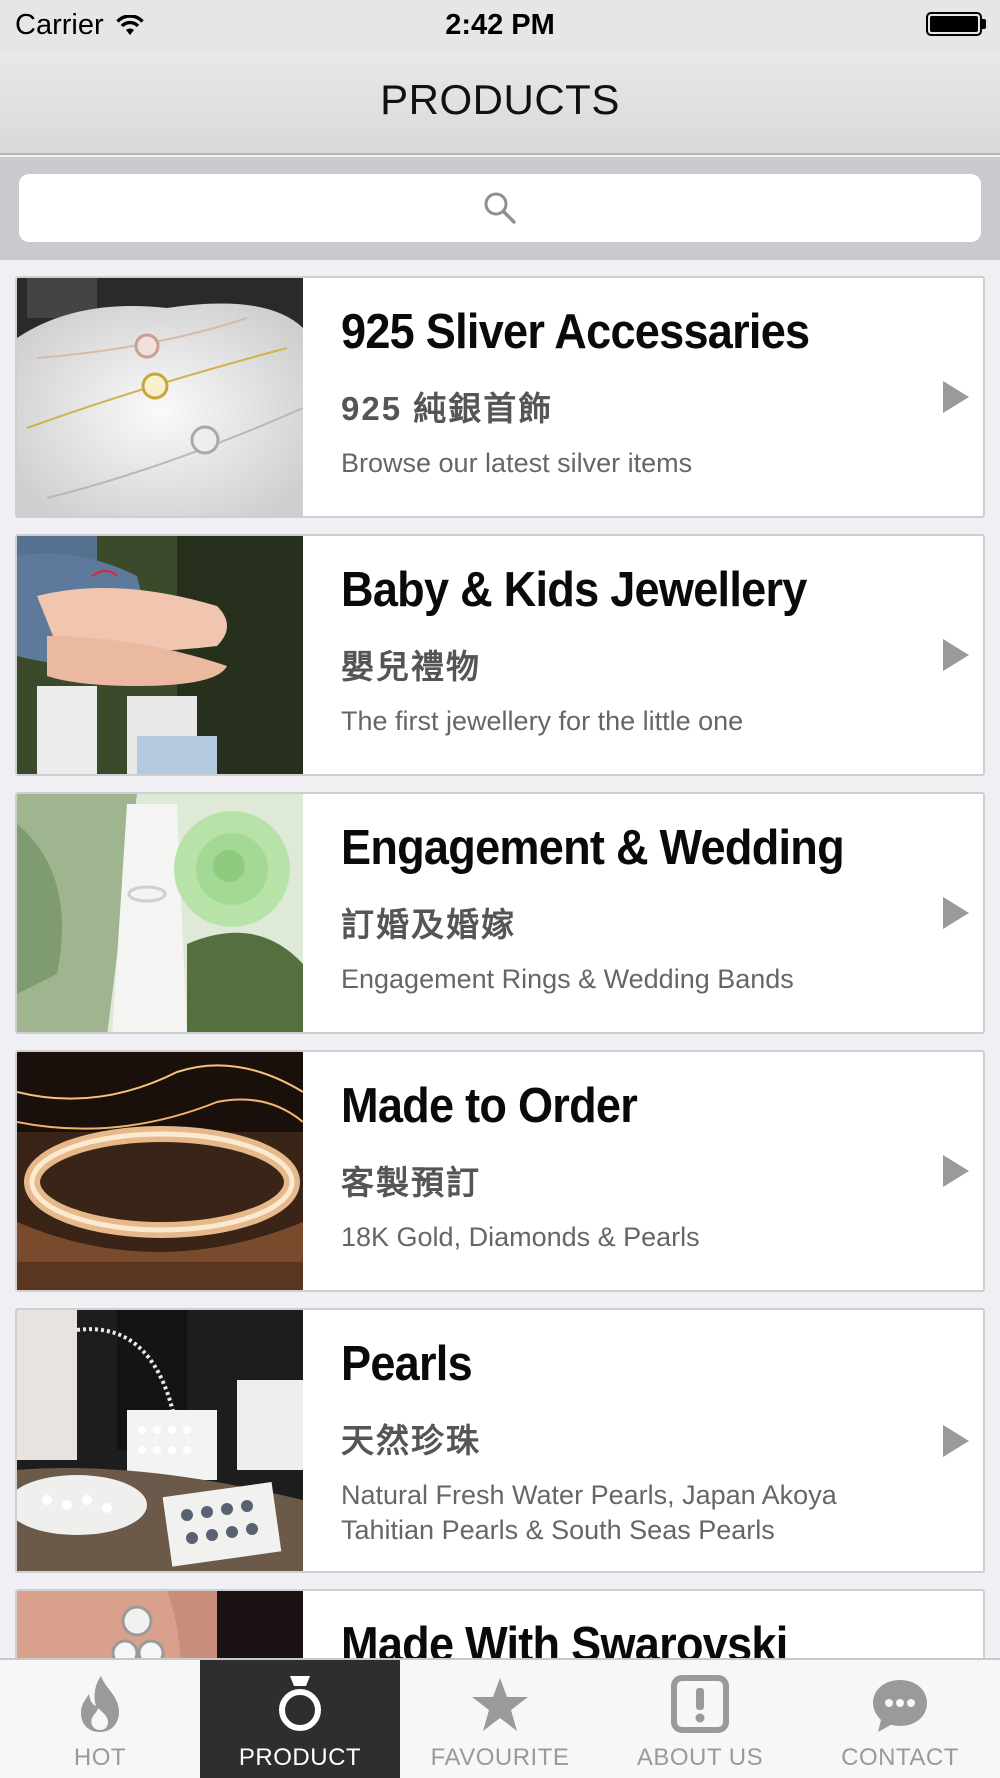 The height and width of the screenshot is (1778, 1000). I want to click on ring-icon, so click(300, 1703).